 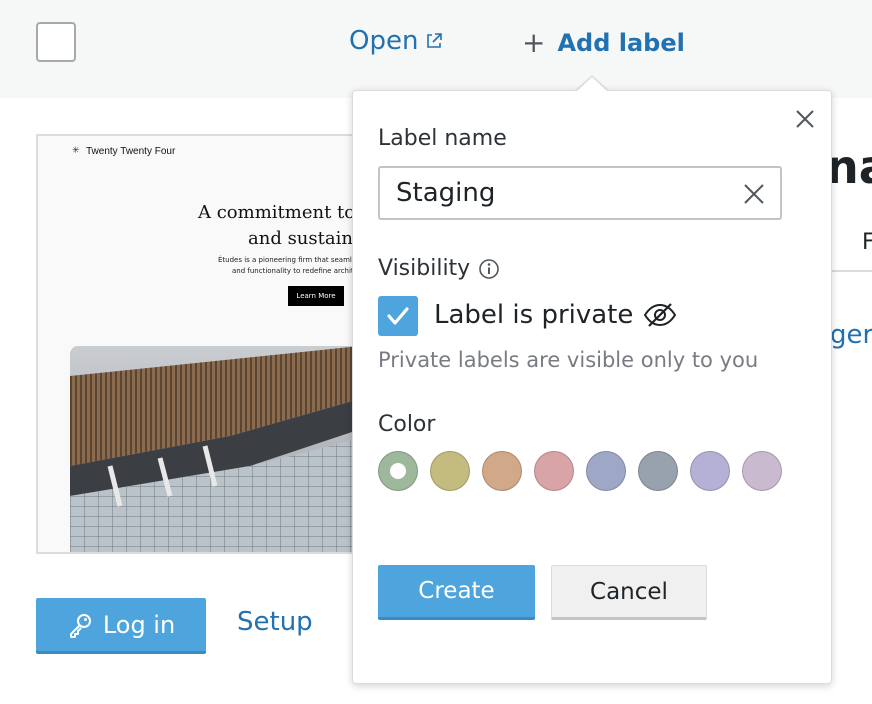 I want to click on close-icon, so click(x=805, y=119).